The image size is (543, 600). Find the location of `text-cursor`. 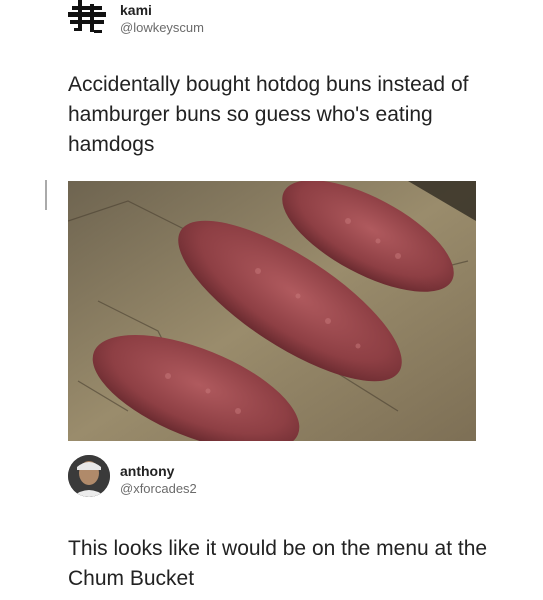

text-cursor is located at coordinates (46, 195).